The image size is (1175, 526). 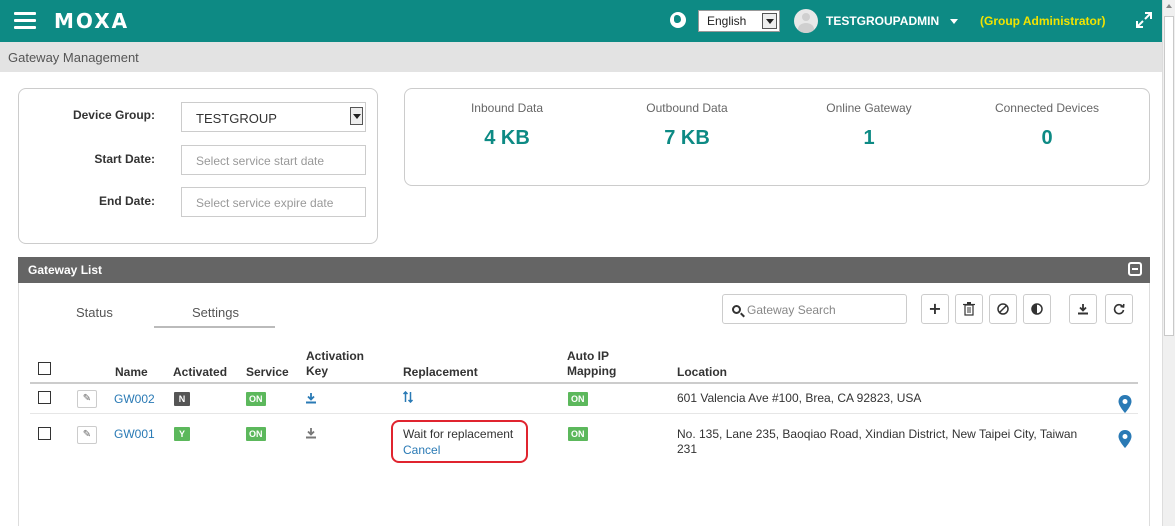 I want to click on tab-settings: Settings, so click(x=215, y=312).